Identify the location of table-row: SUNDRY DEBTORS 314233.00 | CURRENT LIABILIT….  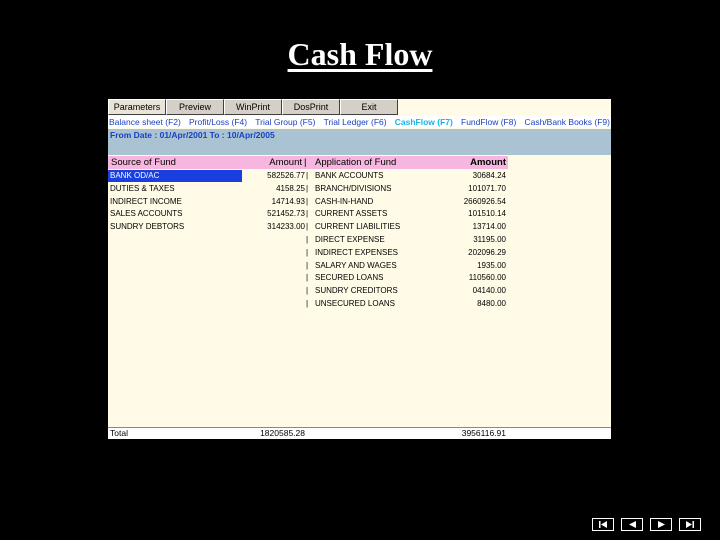
(359, 227).